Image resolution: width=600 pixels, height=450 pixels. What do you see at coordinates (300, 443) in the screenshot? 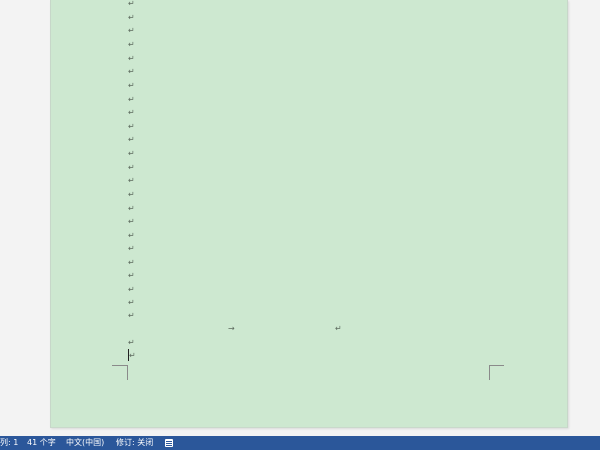
I see `status-bar: 列: 1 41 个字 中文(中国) 修订: 关闭` at bounding box center [300, 443].